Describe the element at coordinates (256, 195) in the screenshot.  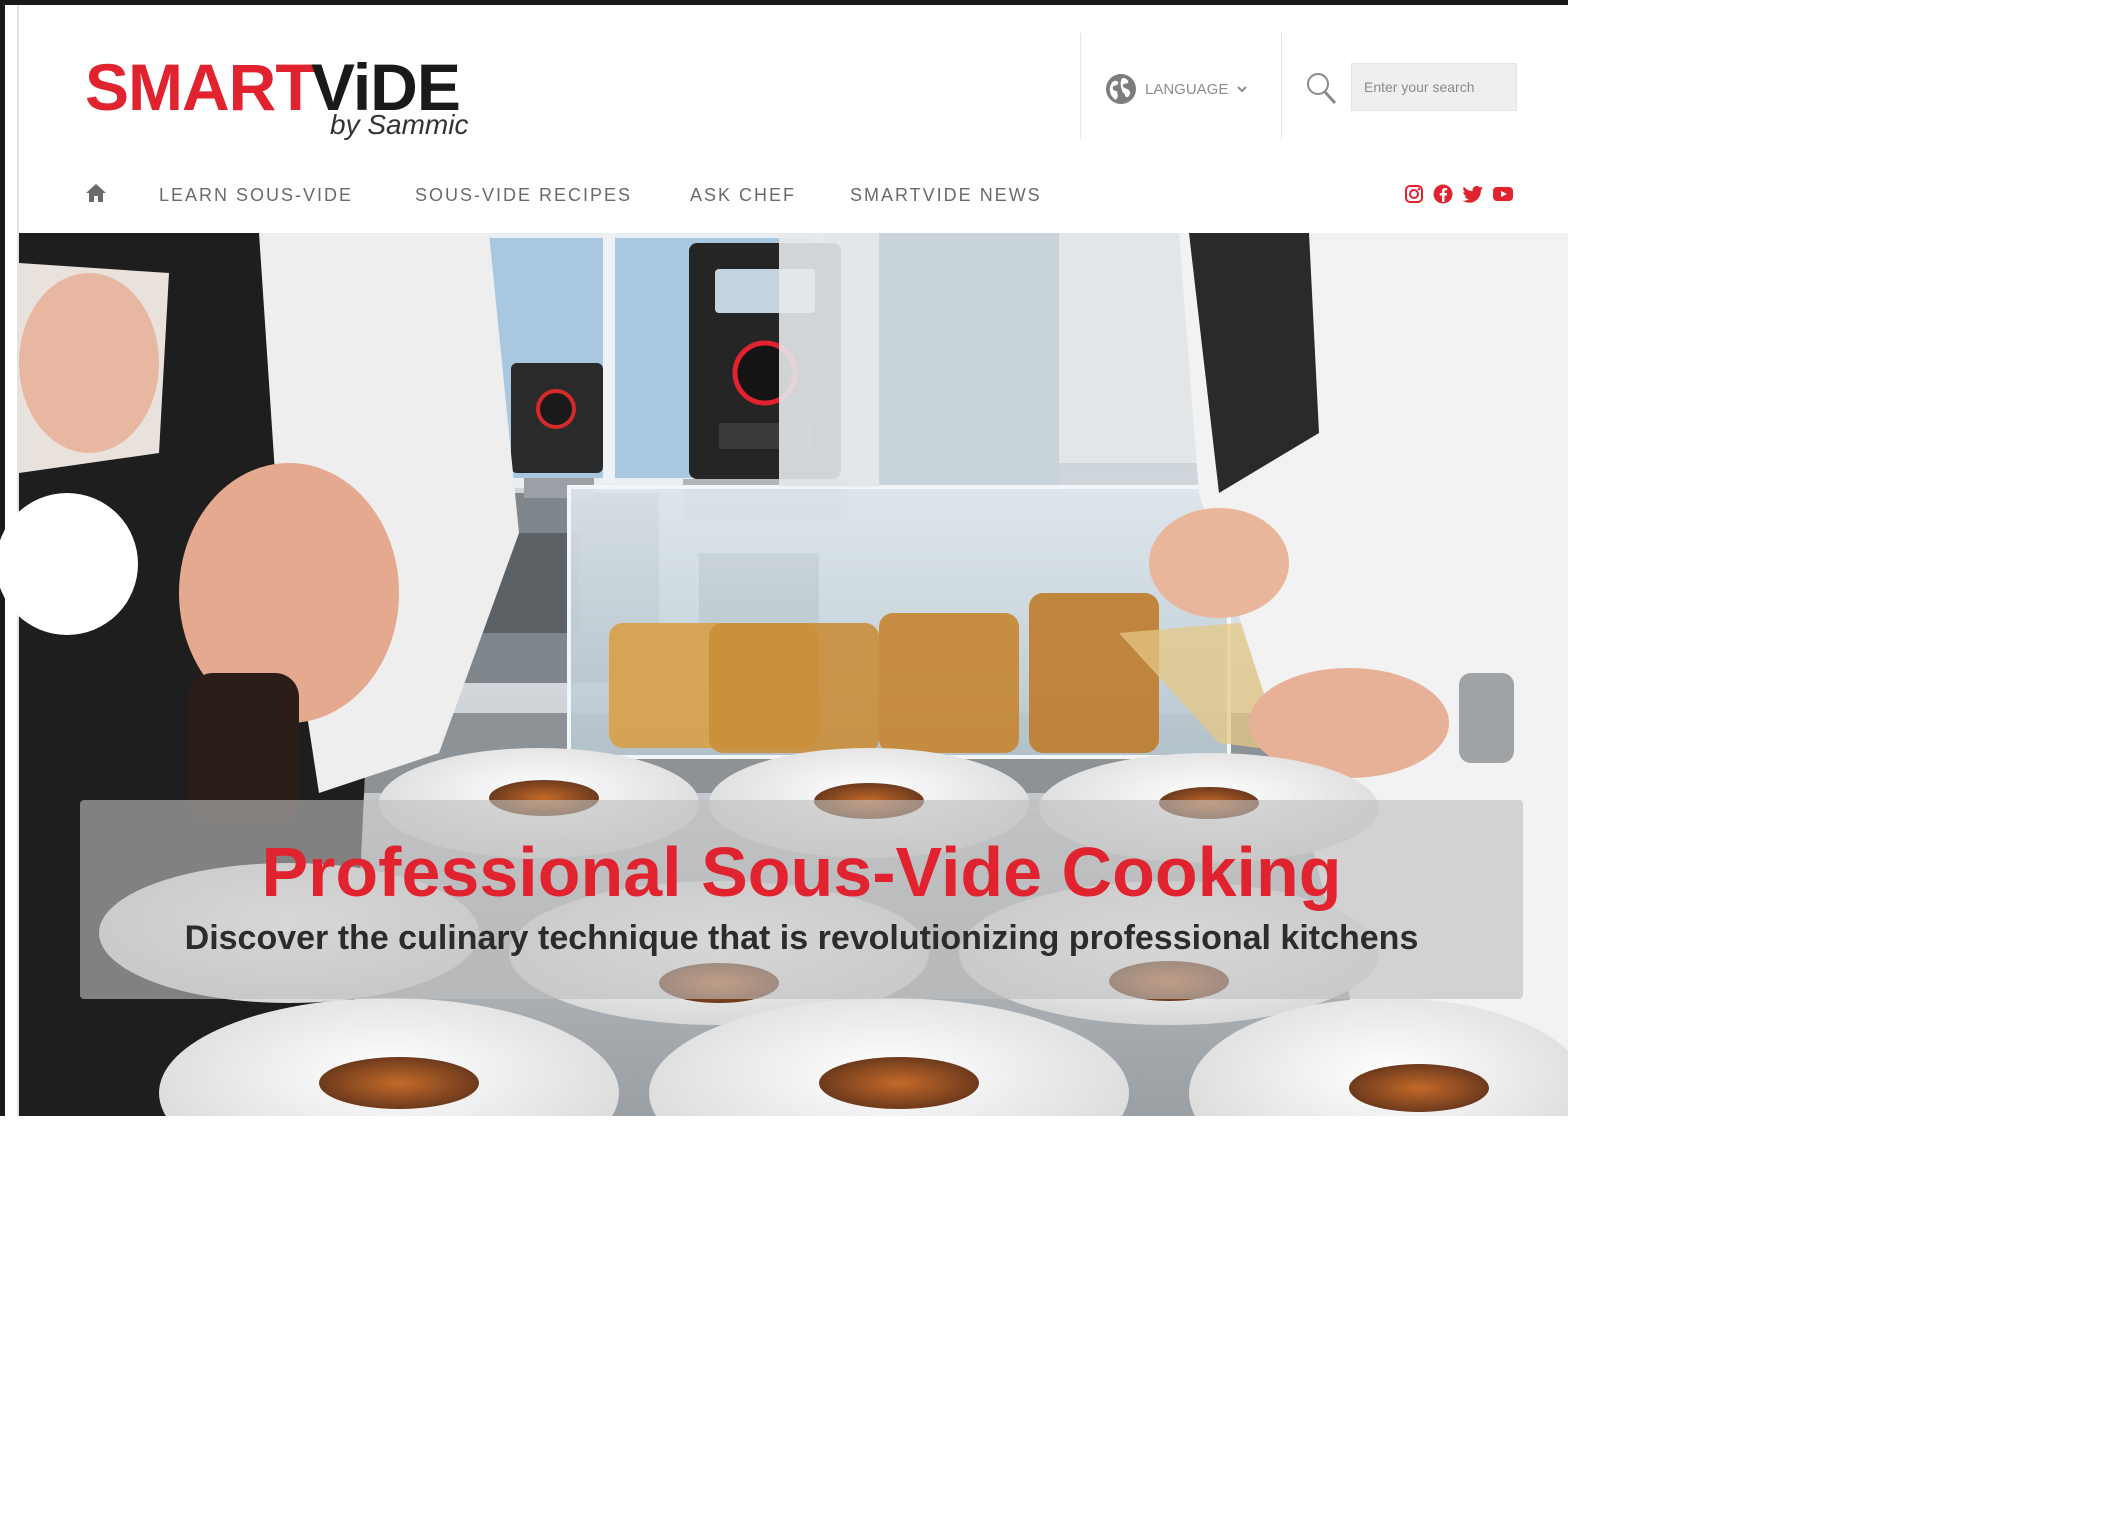
I see `nav-learn-sous-vide: LEARN SOUS-VIDE` at that location.